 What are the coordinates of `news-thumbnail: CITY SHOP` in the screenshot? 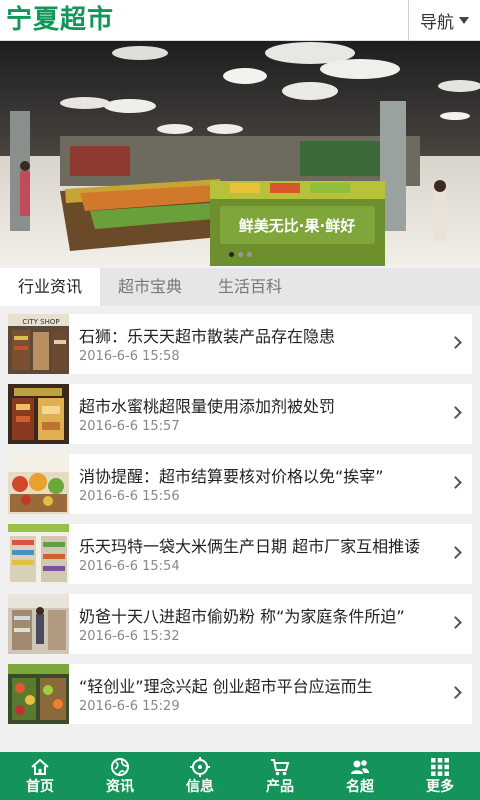 It's located at (38, 344).